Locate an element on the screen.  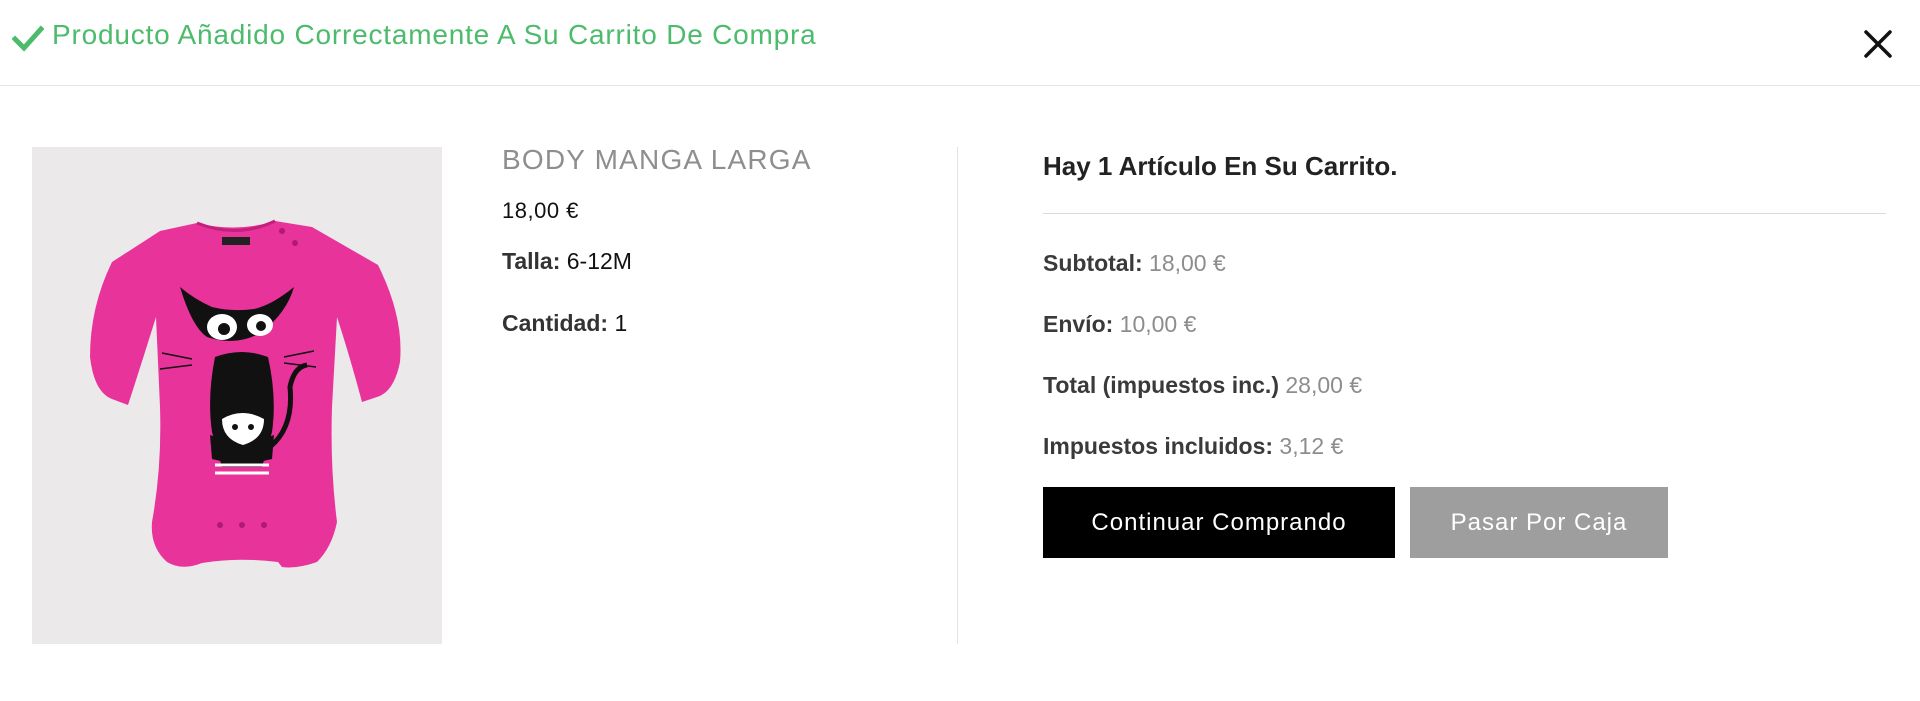
taxes-value: 3,12 € is located at coordinates (1311, 446).